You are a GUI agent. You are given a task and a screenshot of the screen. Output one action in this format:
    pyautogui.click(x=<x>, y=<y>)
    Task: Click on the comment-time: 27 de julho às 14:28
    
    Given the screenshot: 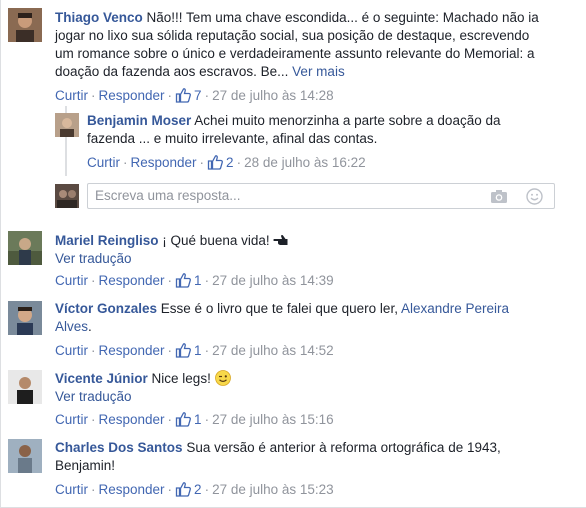 What is the action you would take?
    pyautogui.click(x=273, y=95)
    